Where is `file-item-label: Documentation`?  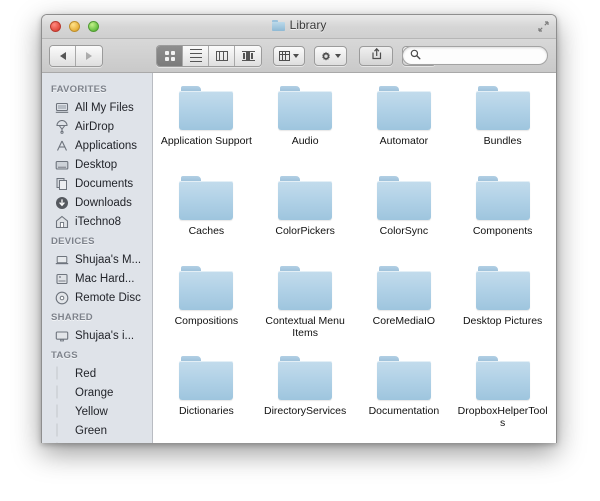 file-item-label: Documentation is located at coordinates (404, 411).